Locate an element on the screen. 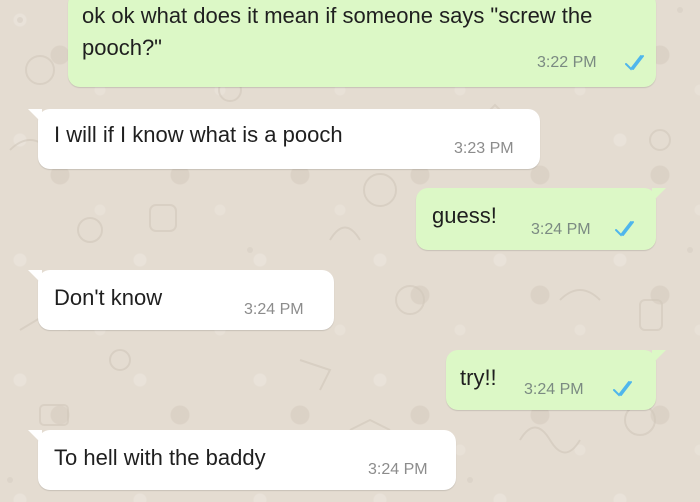 The height and width of the screenshot is (502, 700). message-bubble-incoming: Don't know 3:24 PM is located at coordinates (181, 300).